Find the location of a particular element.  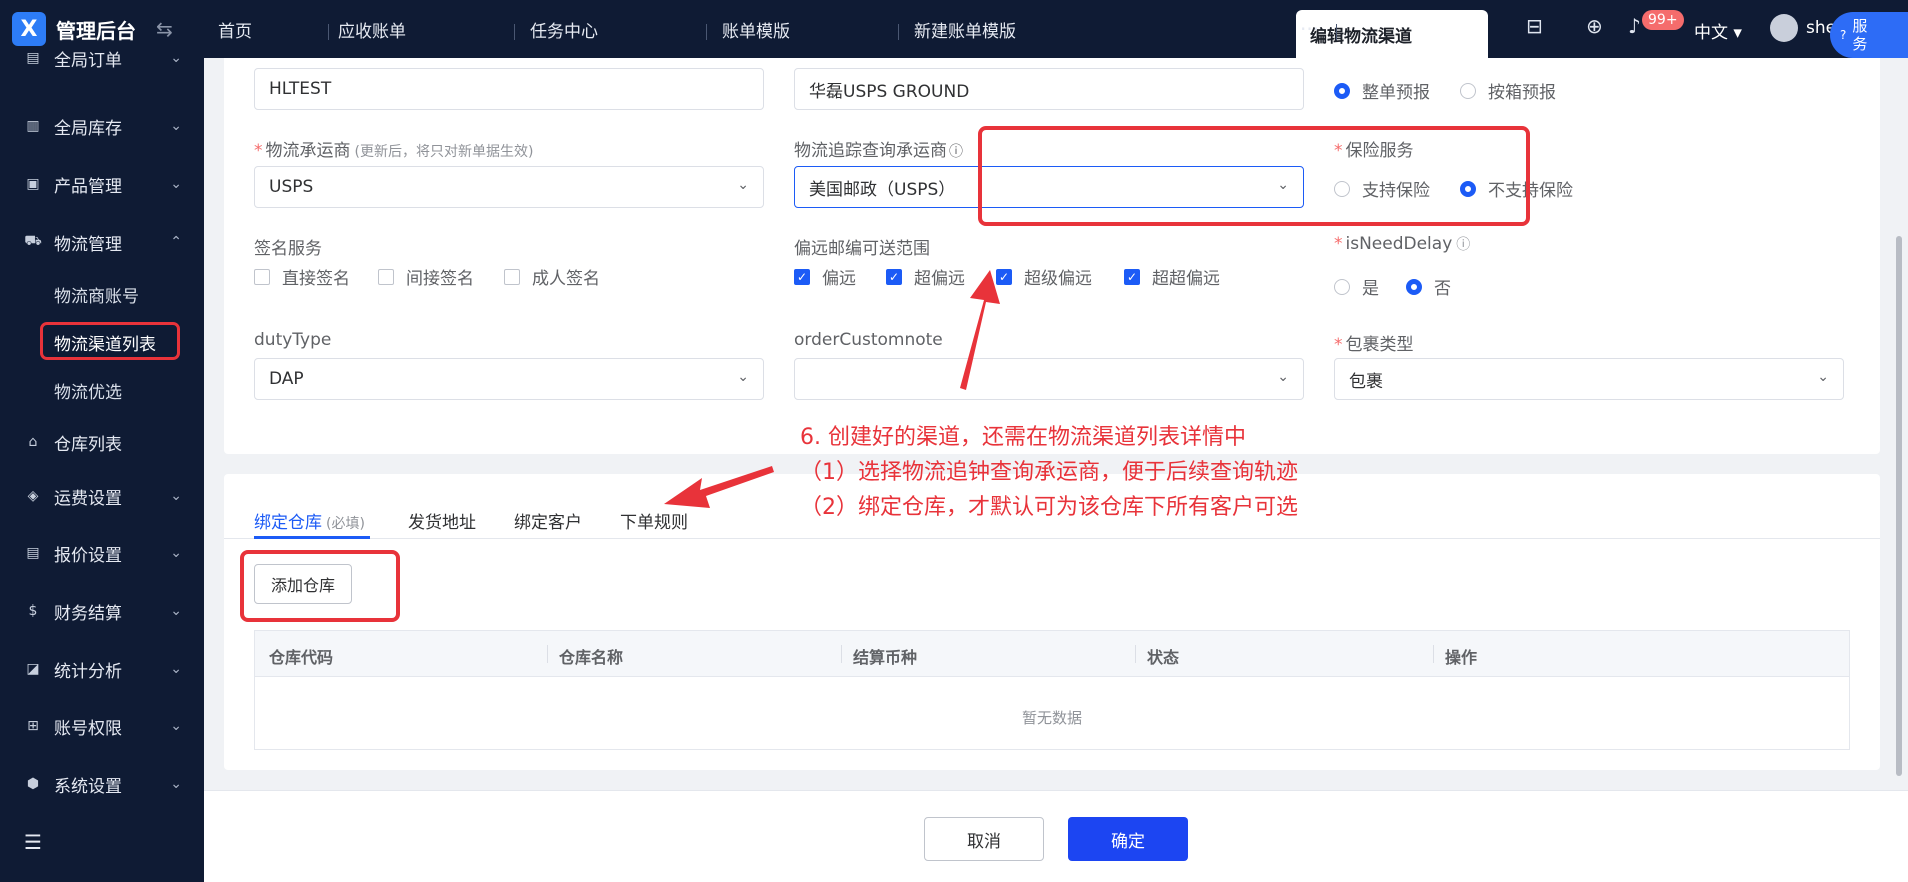

customer-service-button: ? 服务 is located at coordinates (1869, 35).